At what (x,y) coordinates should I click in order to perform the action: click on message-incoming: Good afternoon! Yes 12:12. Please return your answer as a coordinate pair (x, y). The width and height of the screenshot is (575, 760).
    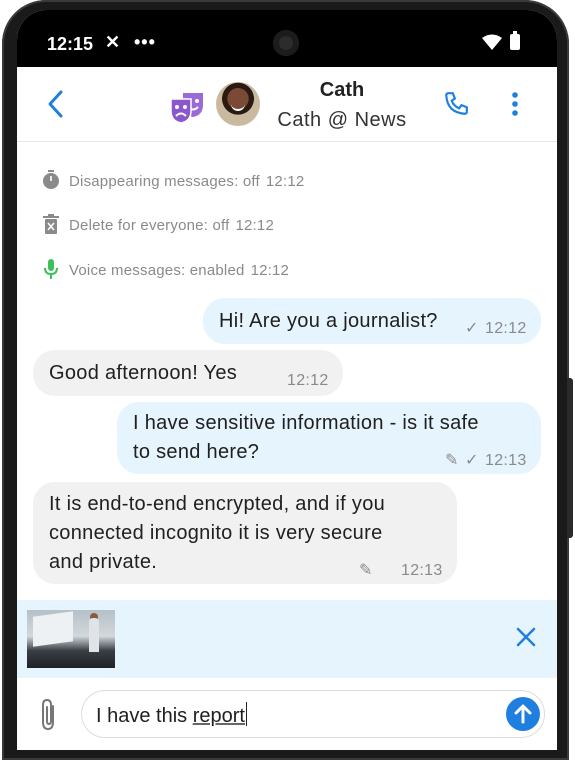
    Looking at the image, I should click on (188, 373).